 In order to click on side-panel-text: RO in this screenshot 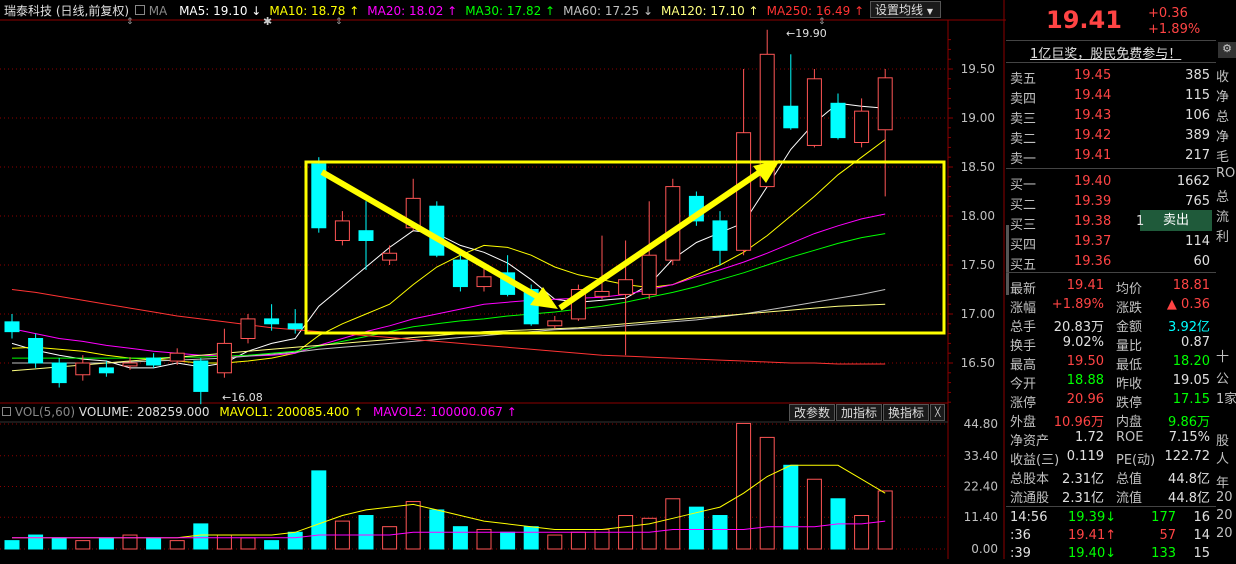, I will do `click(1226, 173)`.